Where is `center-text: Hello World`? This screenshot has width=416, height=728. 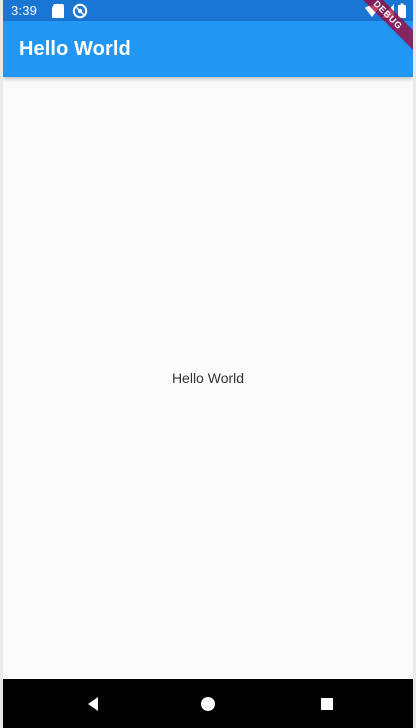
center-text: Hello World is located at coordinates (208, 378).